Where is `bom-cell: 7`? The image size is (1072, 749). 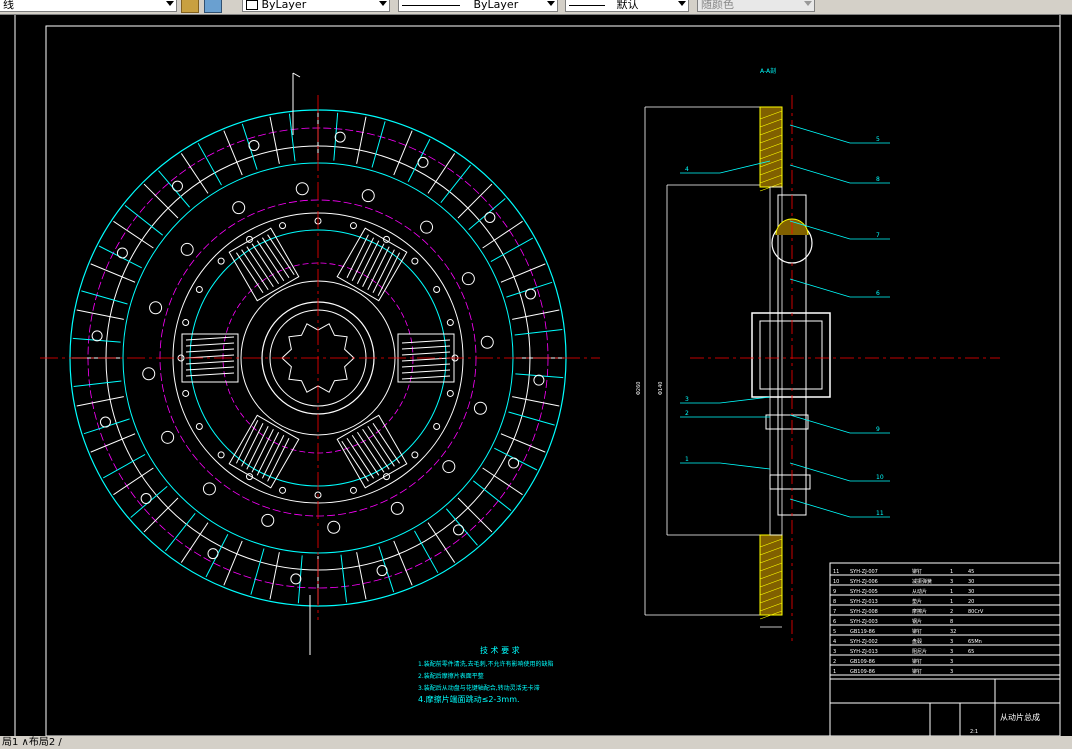 bom-cell: 7 is located at coordinates (834, 612).